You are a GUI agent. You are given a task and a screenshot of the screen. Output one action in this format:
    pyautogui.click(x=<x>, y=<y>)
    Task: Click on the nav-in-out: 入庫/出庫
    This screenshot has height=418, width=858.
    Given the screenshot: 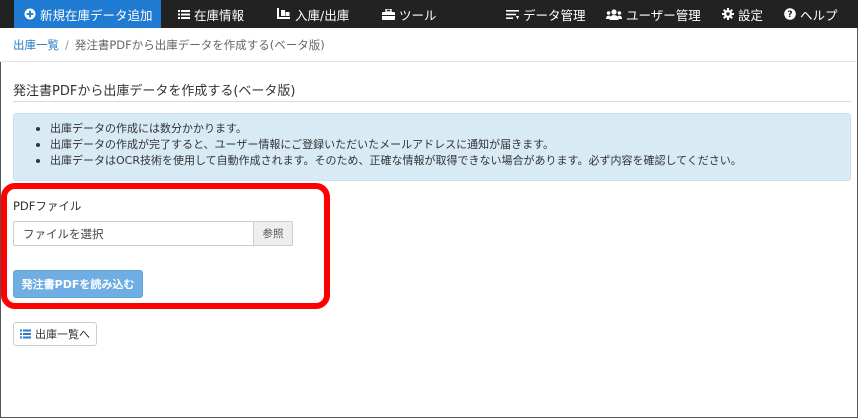 What is the action you would take?
    pyautogui.click(x=313, y=14)
    